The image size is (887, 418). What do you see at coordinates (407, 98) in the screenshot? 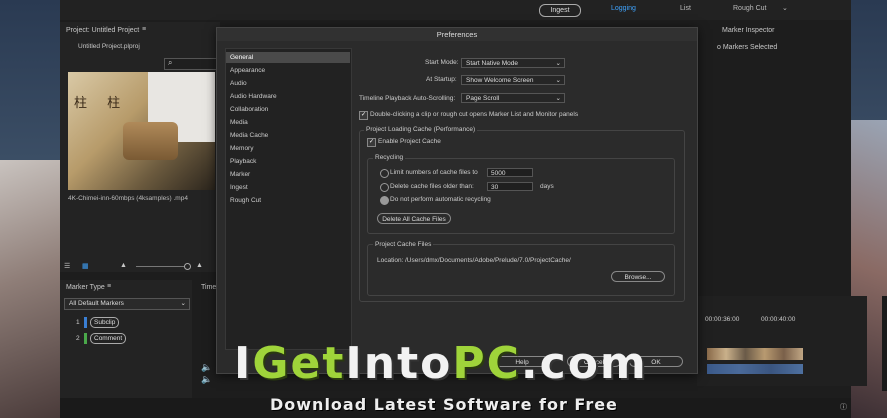
I see `autoscroll-label: Timeline Playback Auto-Scrolling:` at bounding box center [407, 98].